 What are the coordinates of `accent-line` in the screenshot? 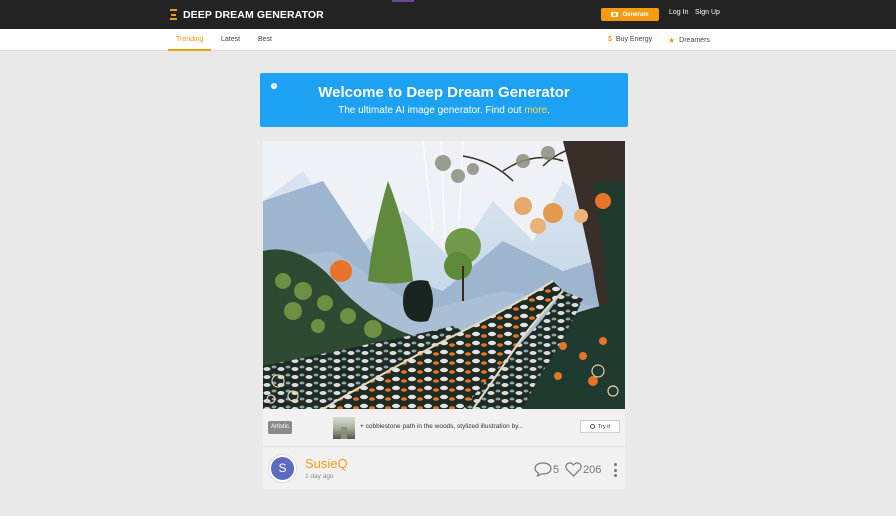 It's located at (403, 1).